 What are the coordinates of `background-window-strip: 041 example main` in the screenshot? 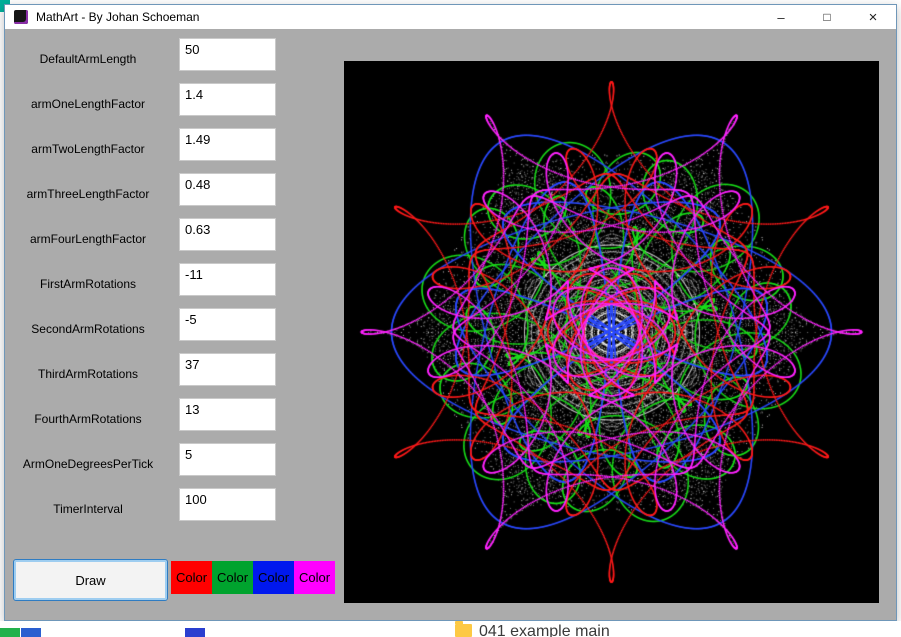 It's located at (450, 629).